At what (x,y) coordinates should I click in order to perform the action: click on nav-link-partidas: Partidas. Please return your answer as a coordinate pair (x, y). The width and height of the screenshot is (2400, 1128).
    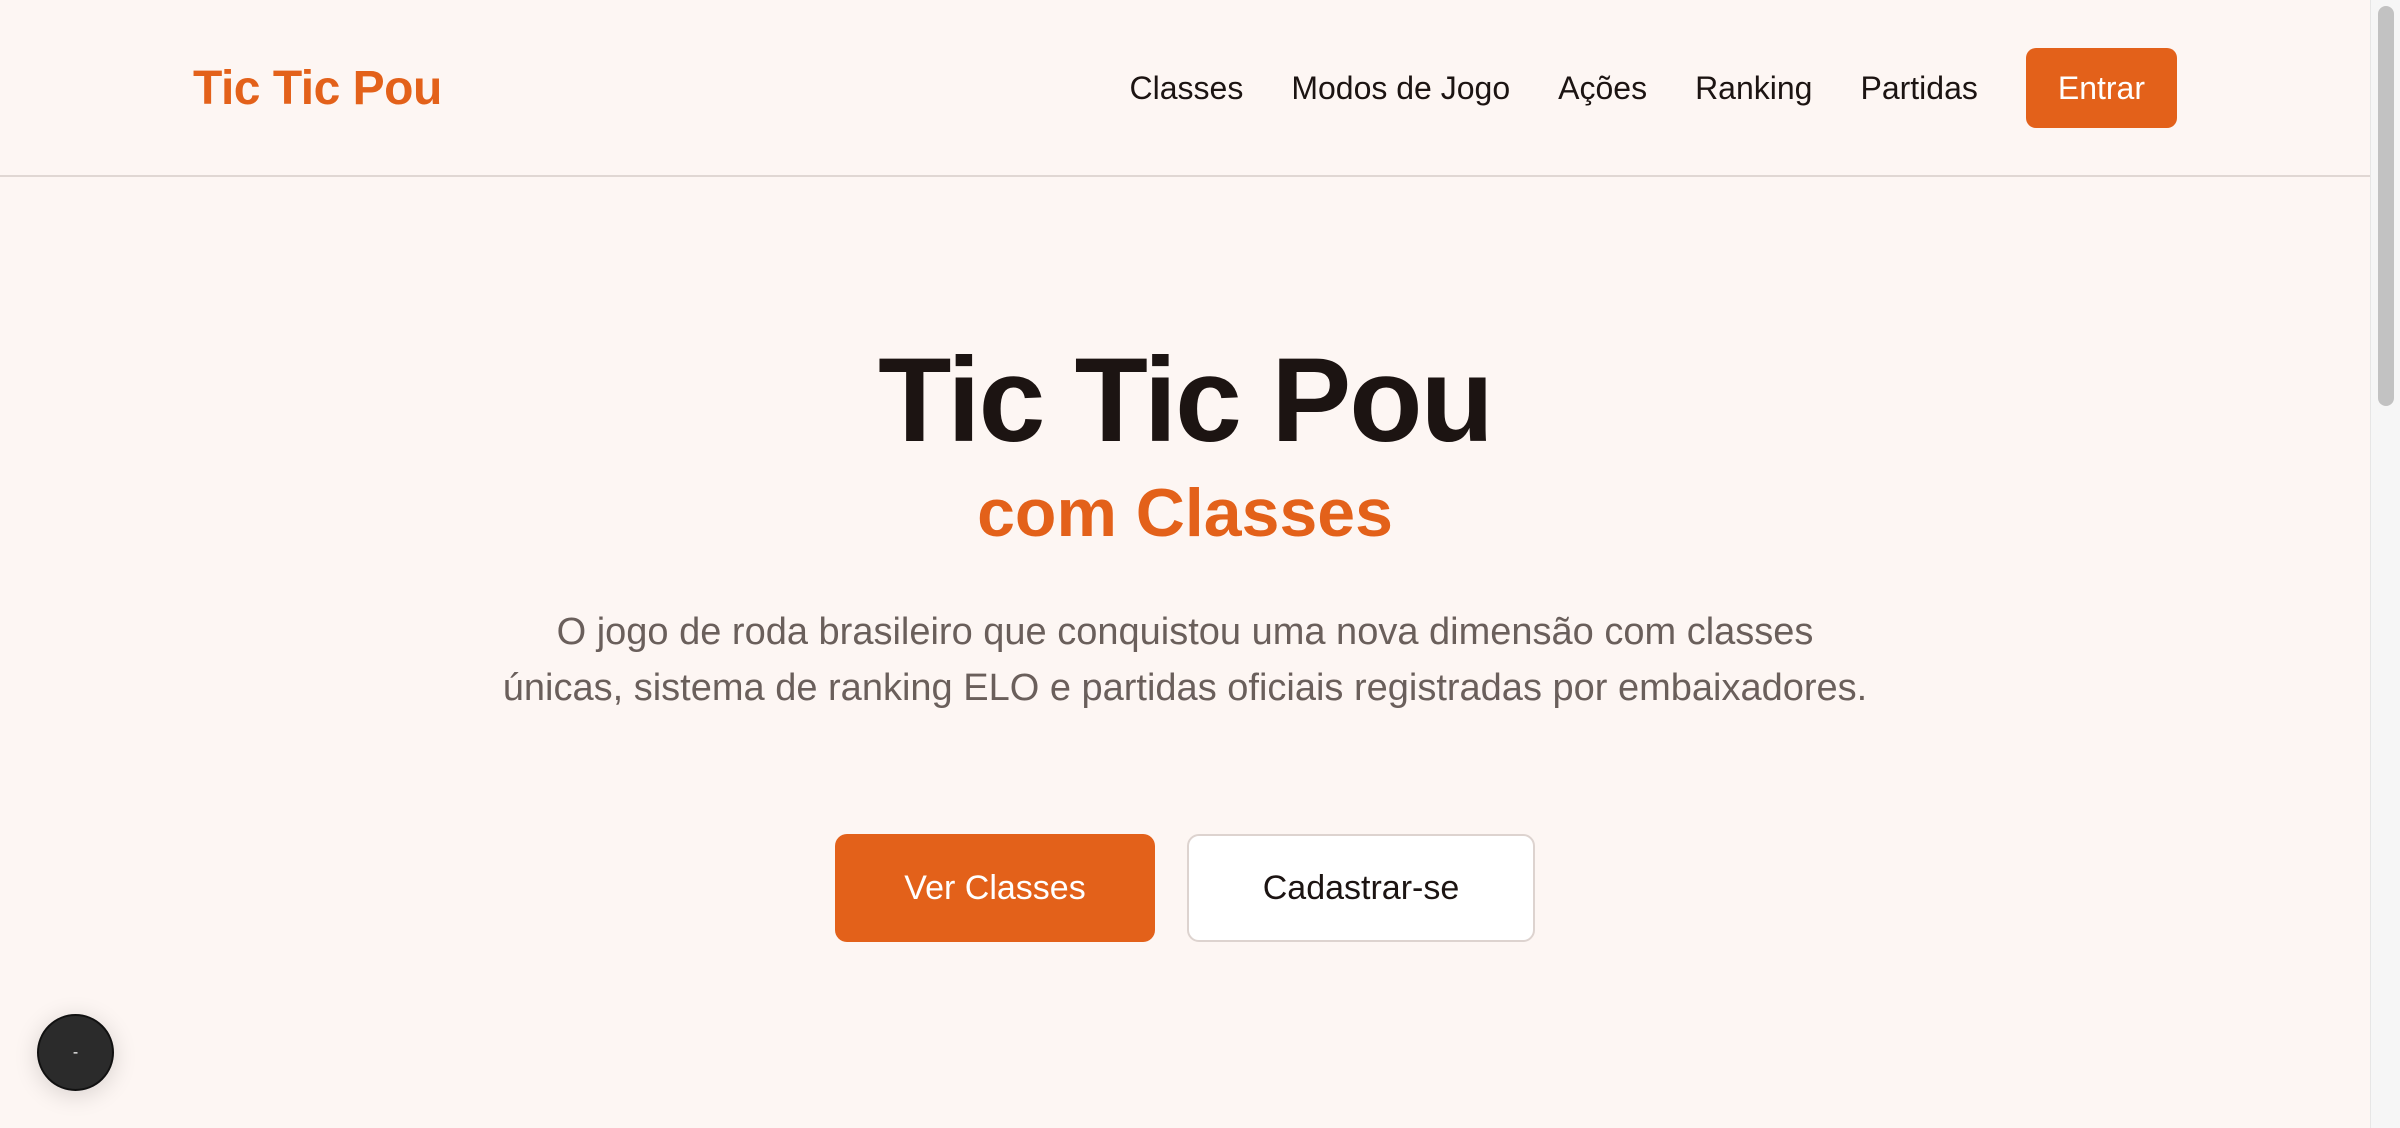
    Looking at the image, I should click on (1918, 88).